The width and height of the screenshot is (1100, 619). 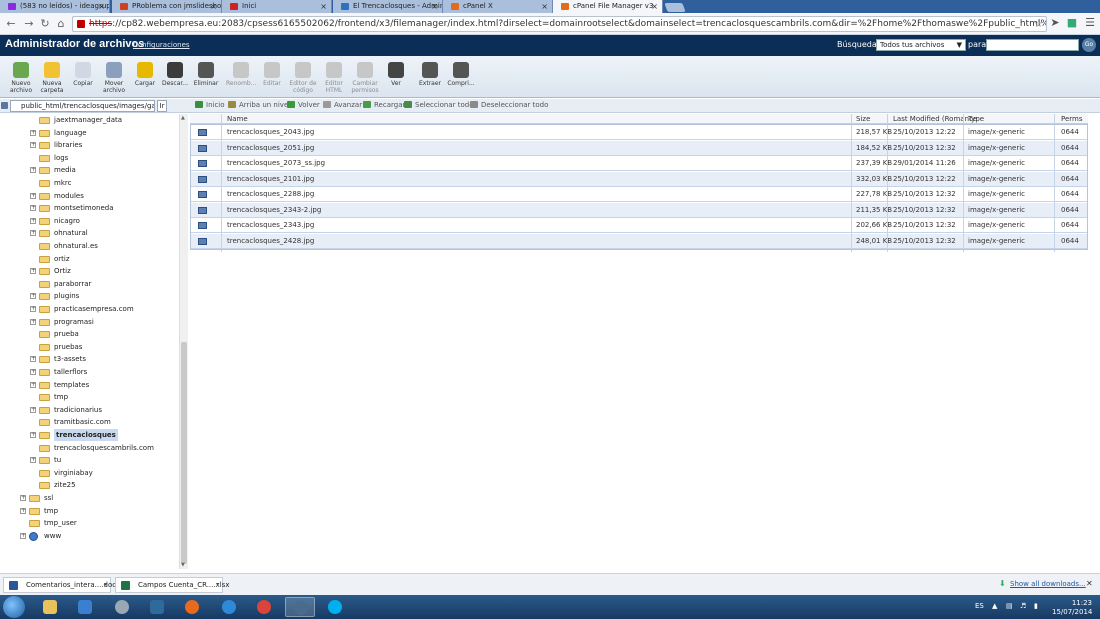 What do you see at coordinates (1089, 45) in the screenshot?
I see `search-go-button: Go` at bounding box center [1089, 45].